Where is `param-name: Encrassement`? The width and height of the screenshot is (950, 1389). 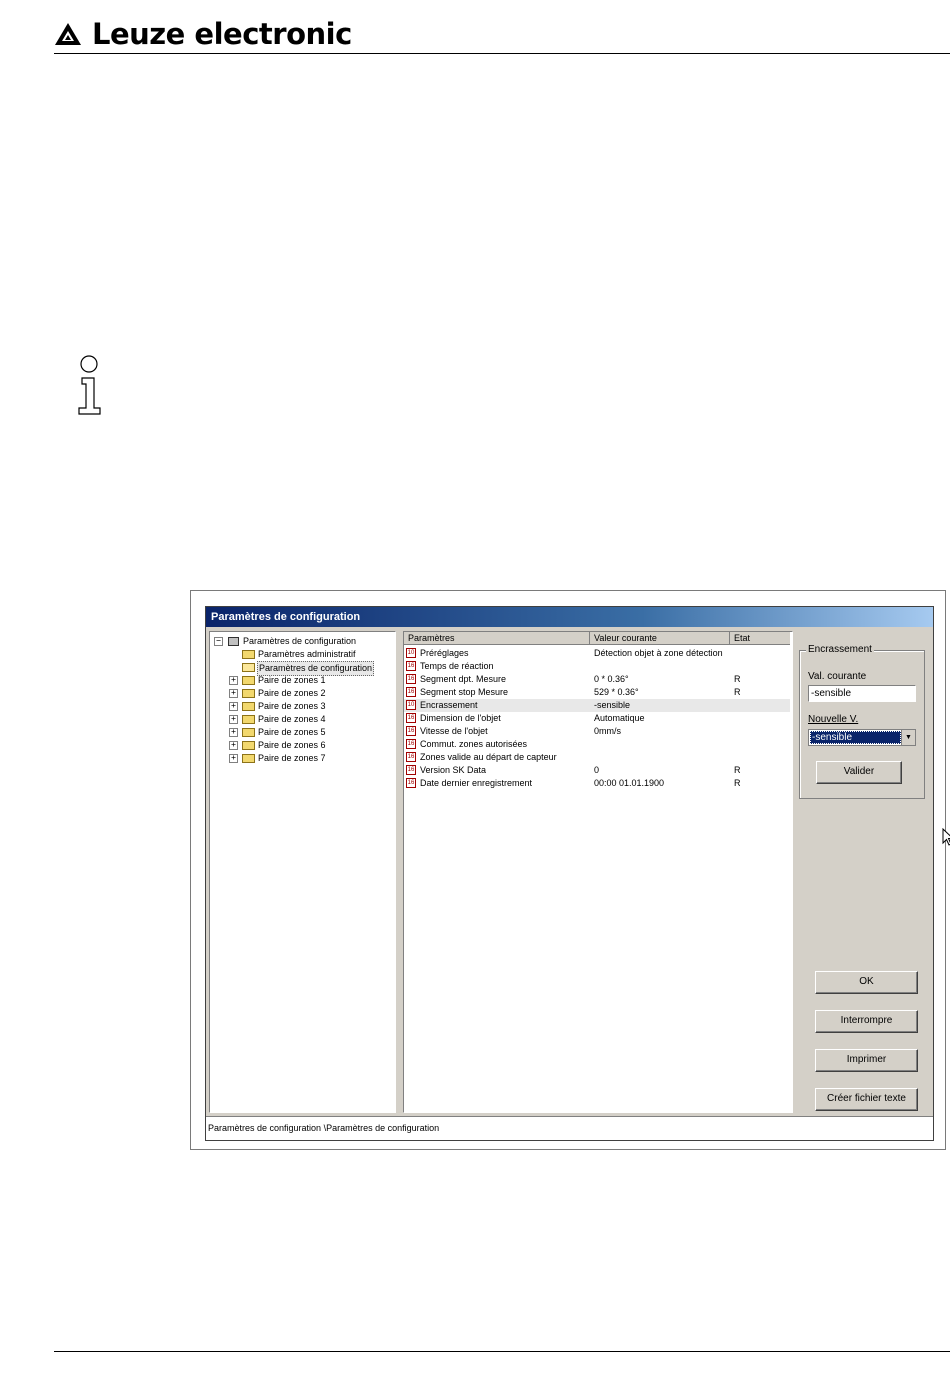 param-name: Encrassement is located at coordinates (449, 705).